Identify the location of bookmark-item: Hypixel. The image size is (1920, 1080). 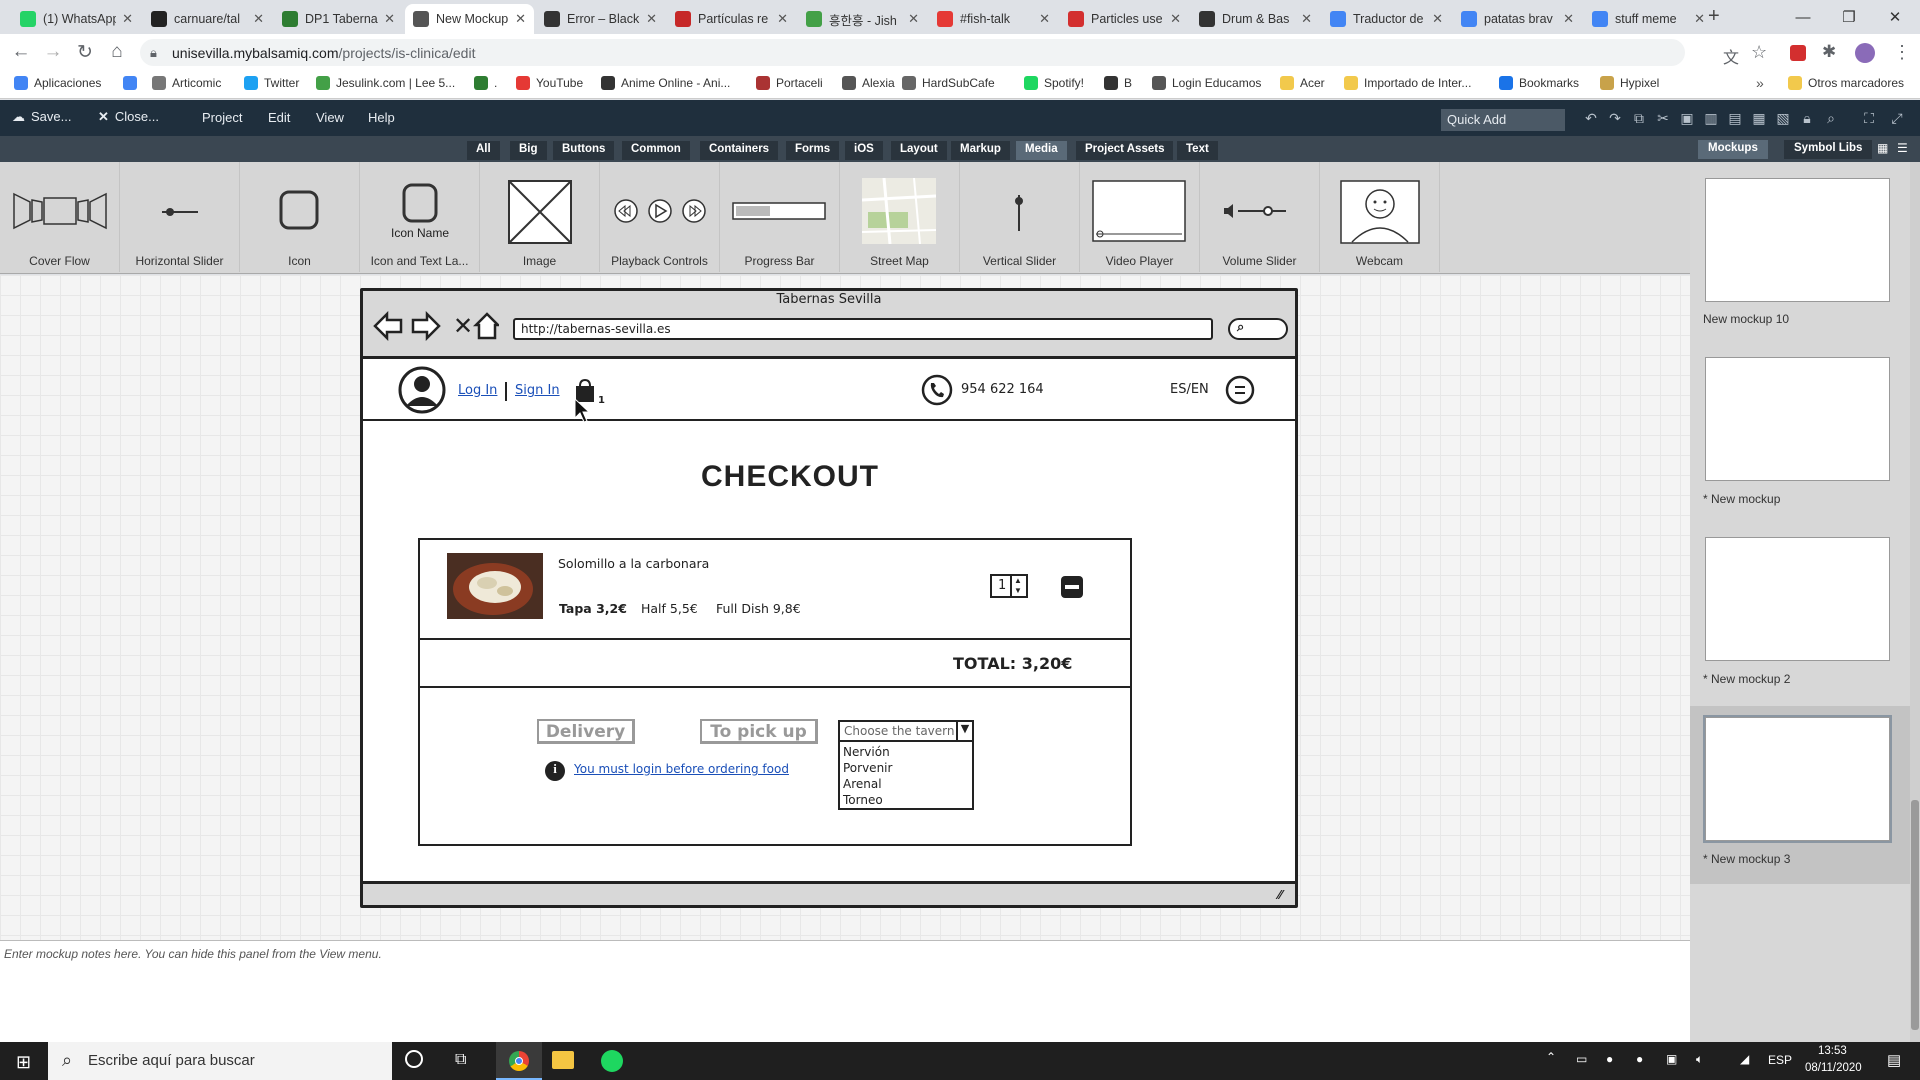
(1629, 83).